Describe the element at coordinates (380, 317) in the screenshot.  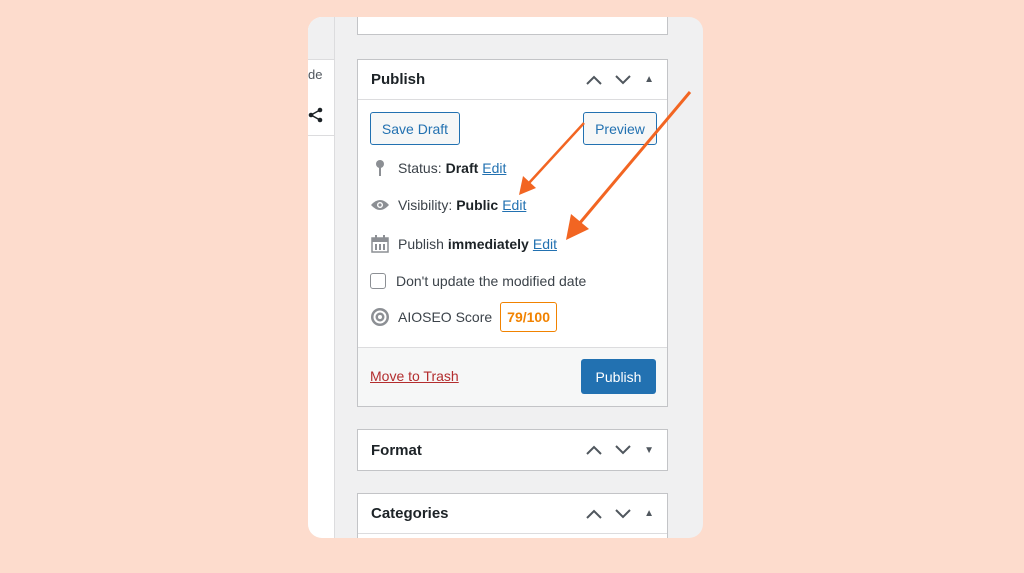
I see `aioseo-gear-icon` at that location.